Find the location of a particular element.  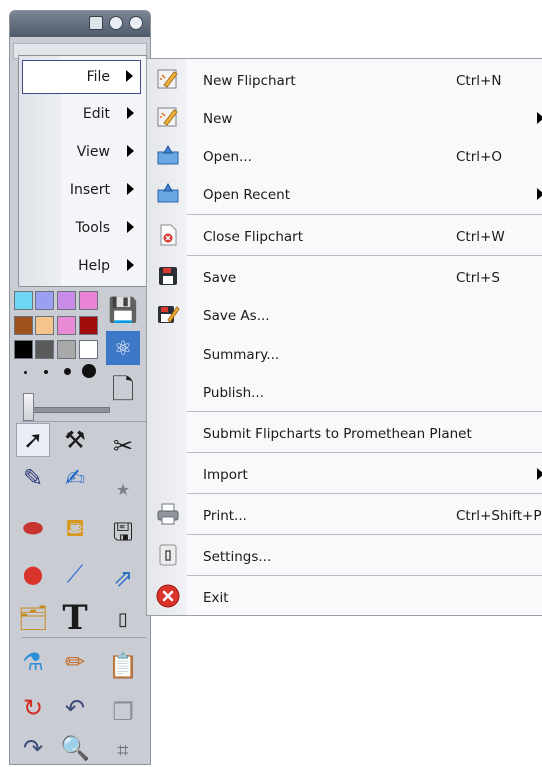

menu-item-shortcut: Ctrl+Shift+P is located at coordinates (499, 516).